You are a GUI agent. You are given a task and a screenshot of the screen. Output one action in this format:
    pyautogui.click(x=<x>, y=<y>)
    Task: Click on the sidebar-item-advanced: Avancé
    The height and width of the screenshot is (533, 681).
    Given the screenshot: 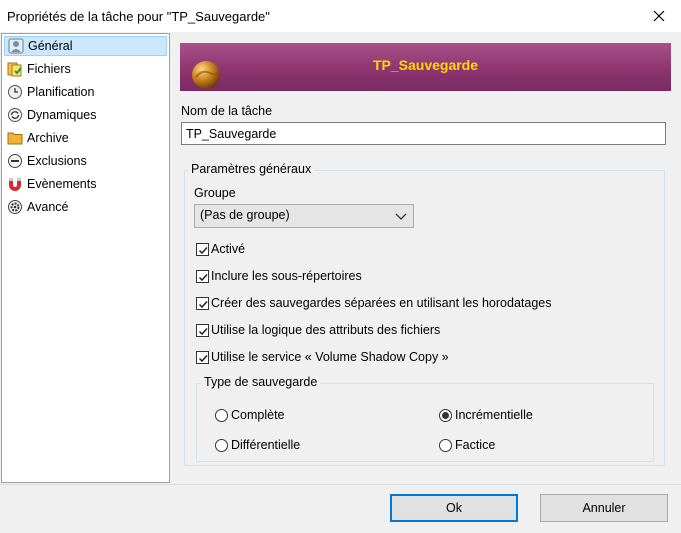 What is the action you would take?
    pyautogui.click(x=85, y=207)
    